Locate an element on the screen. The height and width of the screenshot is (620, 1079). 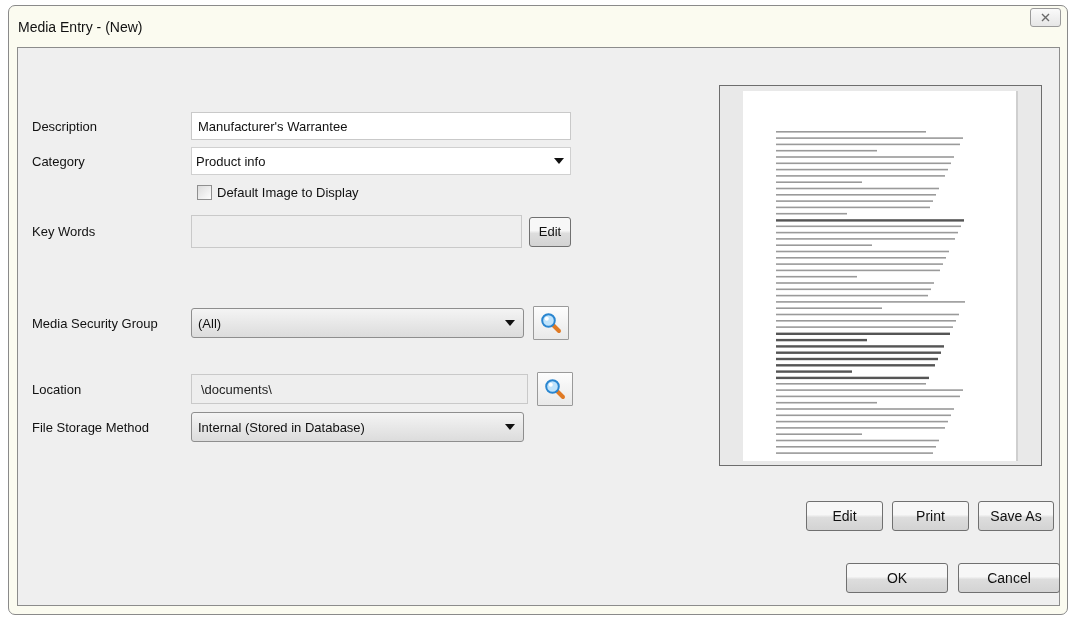
preview-button: Print is located at coordinates (930, 516).